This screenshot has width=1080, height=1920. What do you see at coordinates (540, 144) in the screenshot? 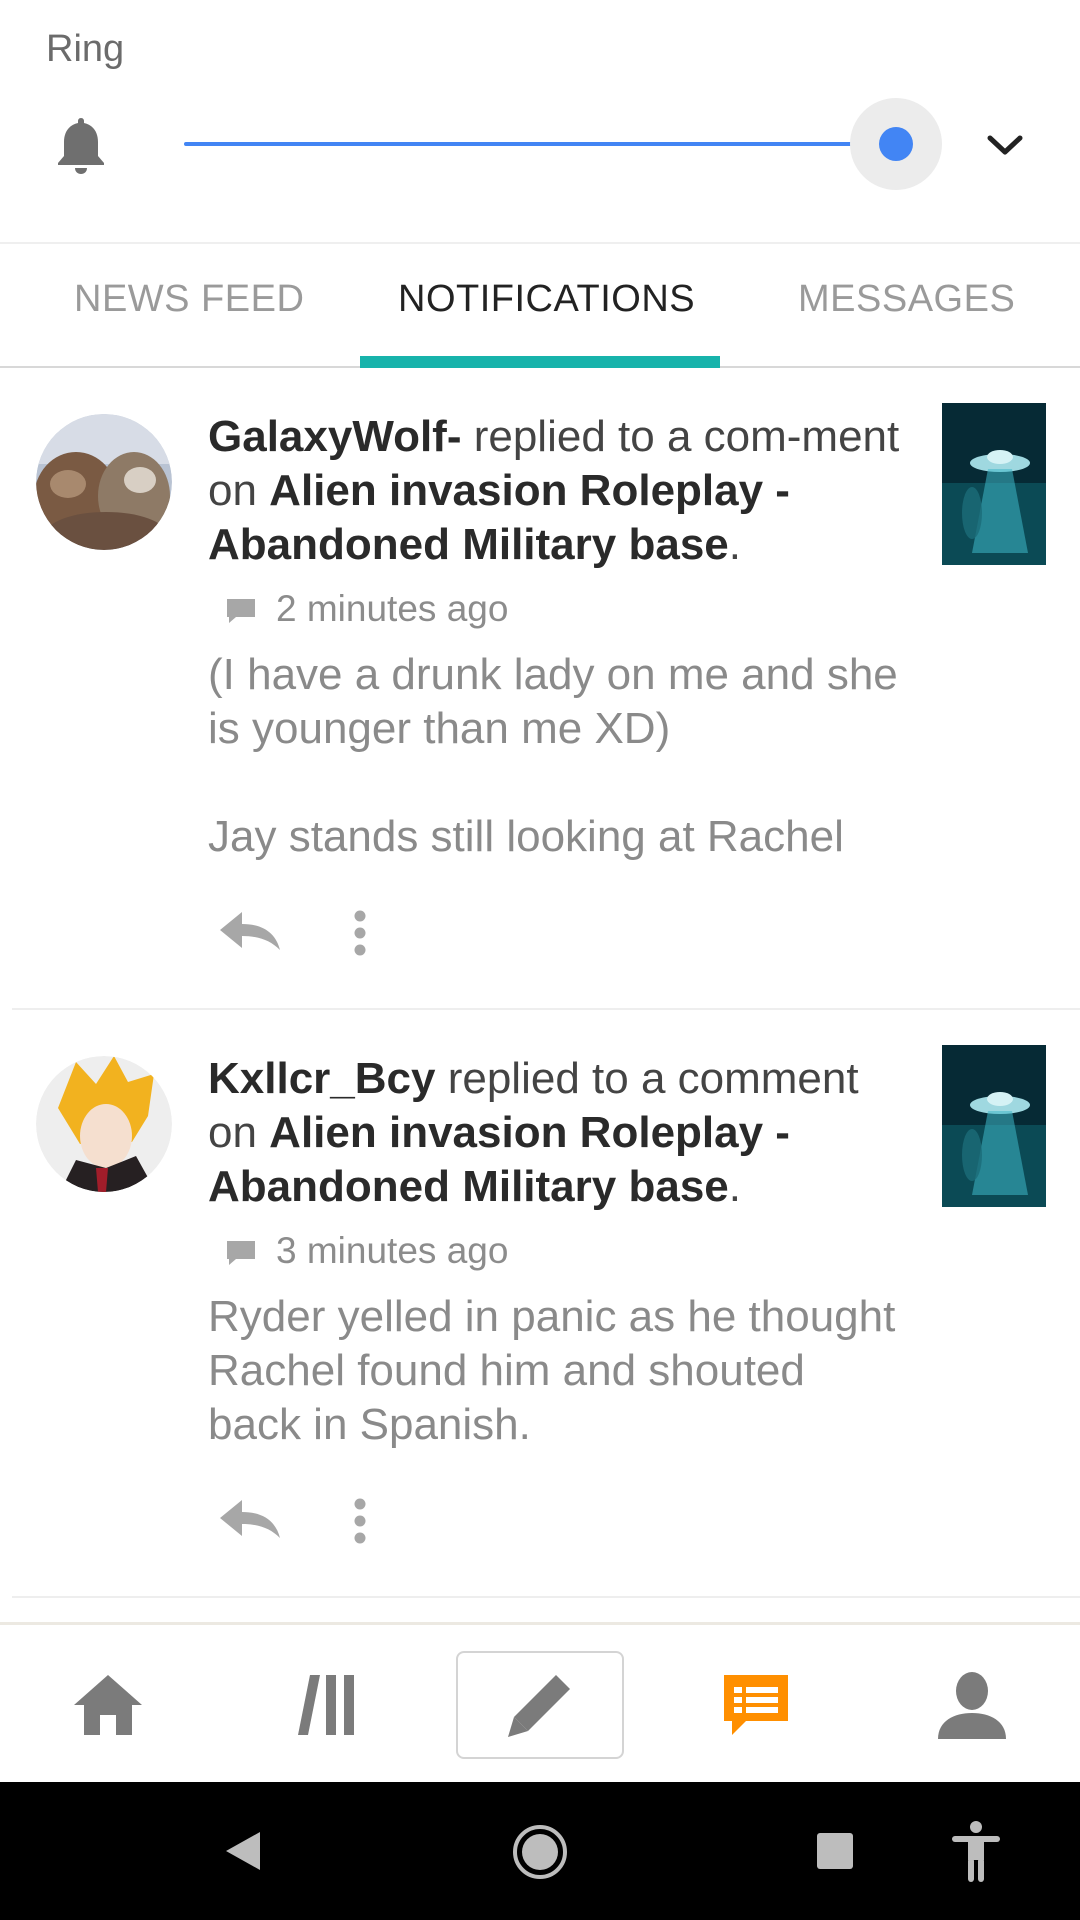
I see `volume-slider-track` at bounding box center [540, 144].